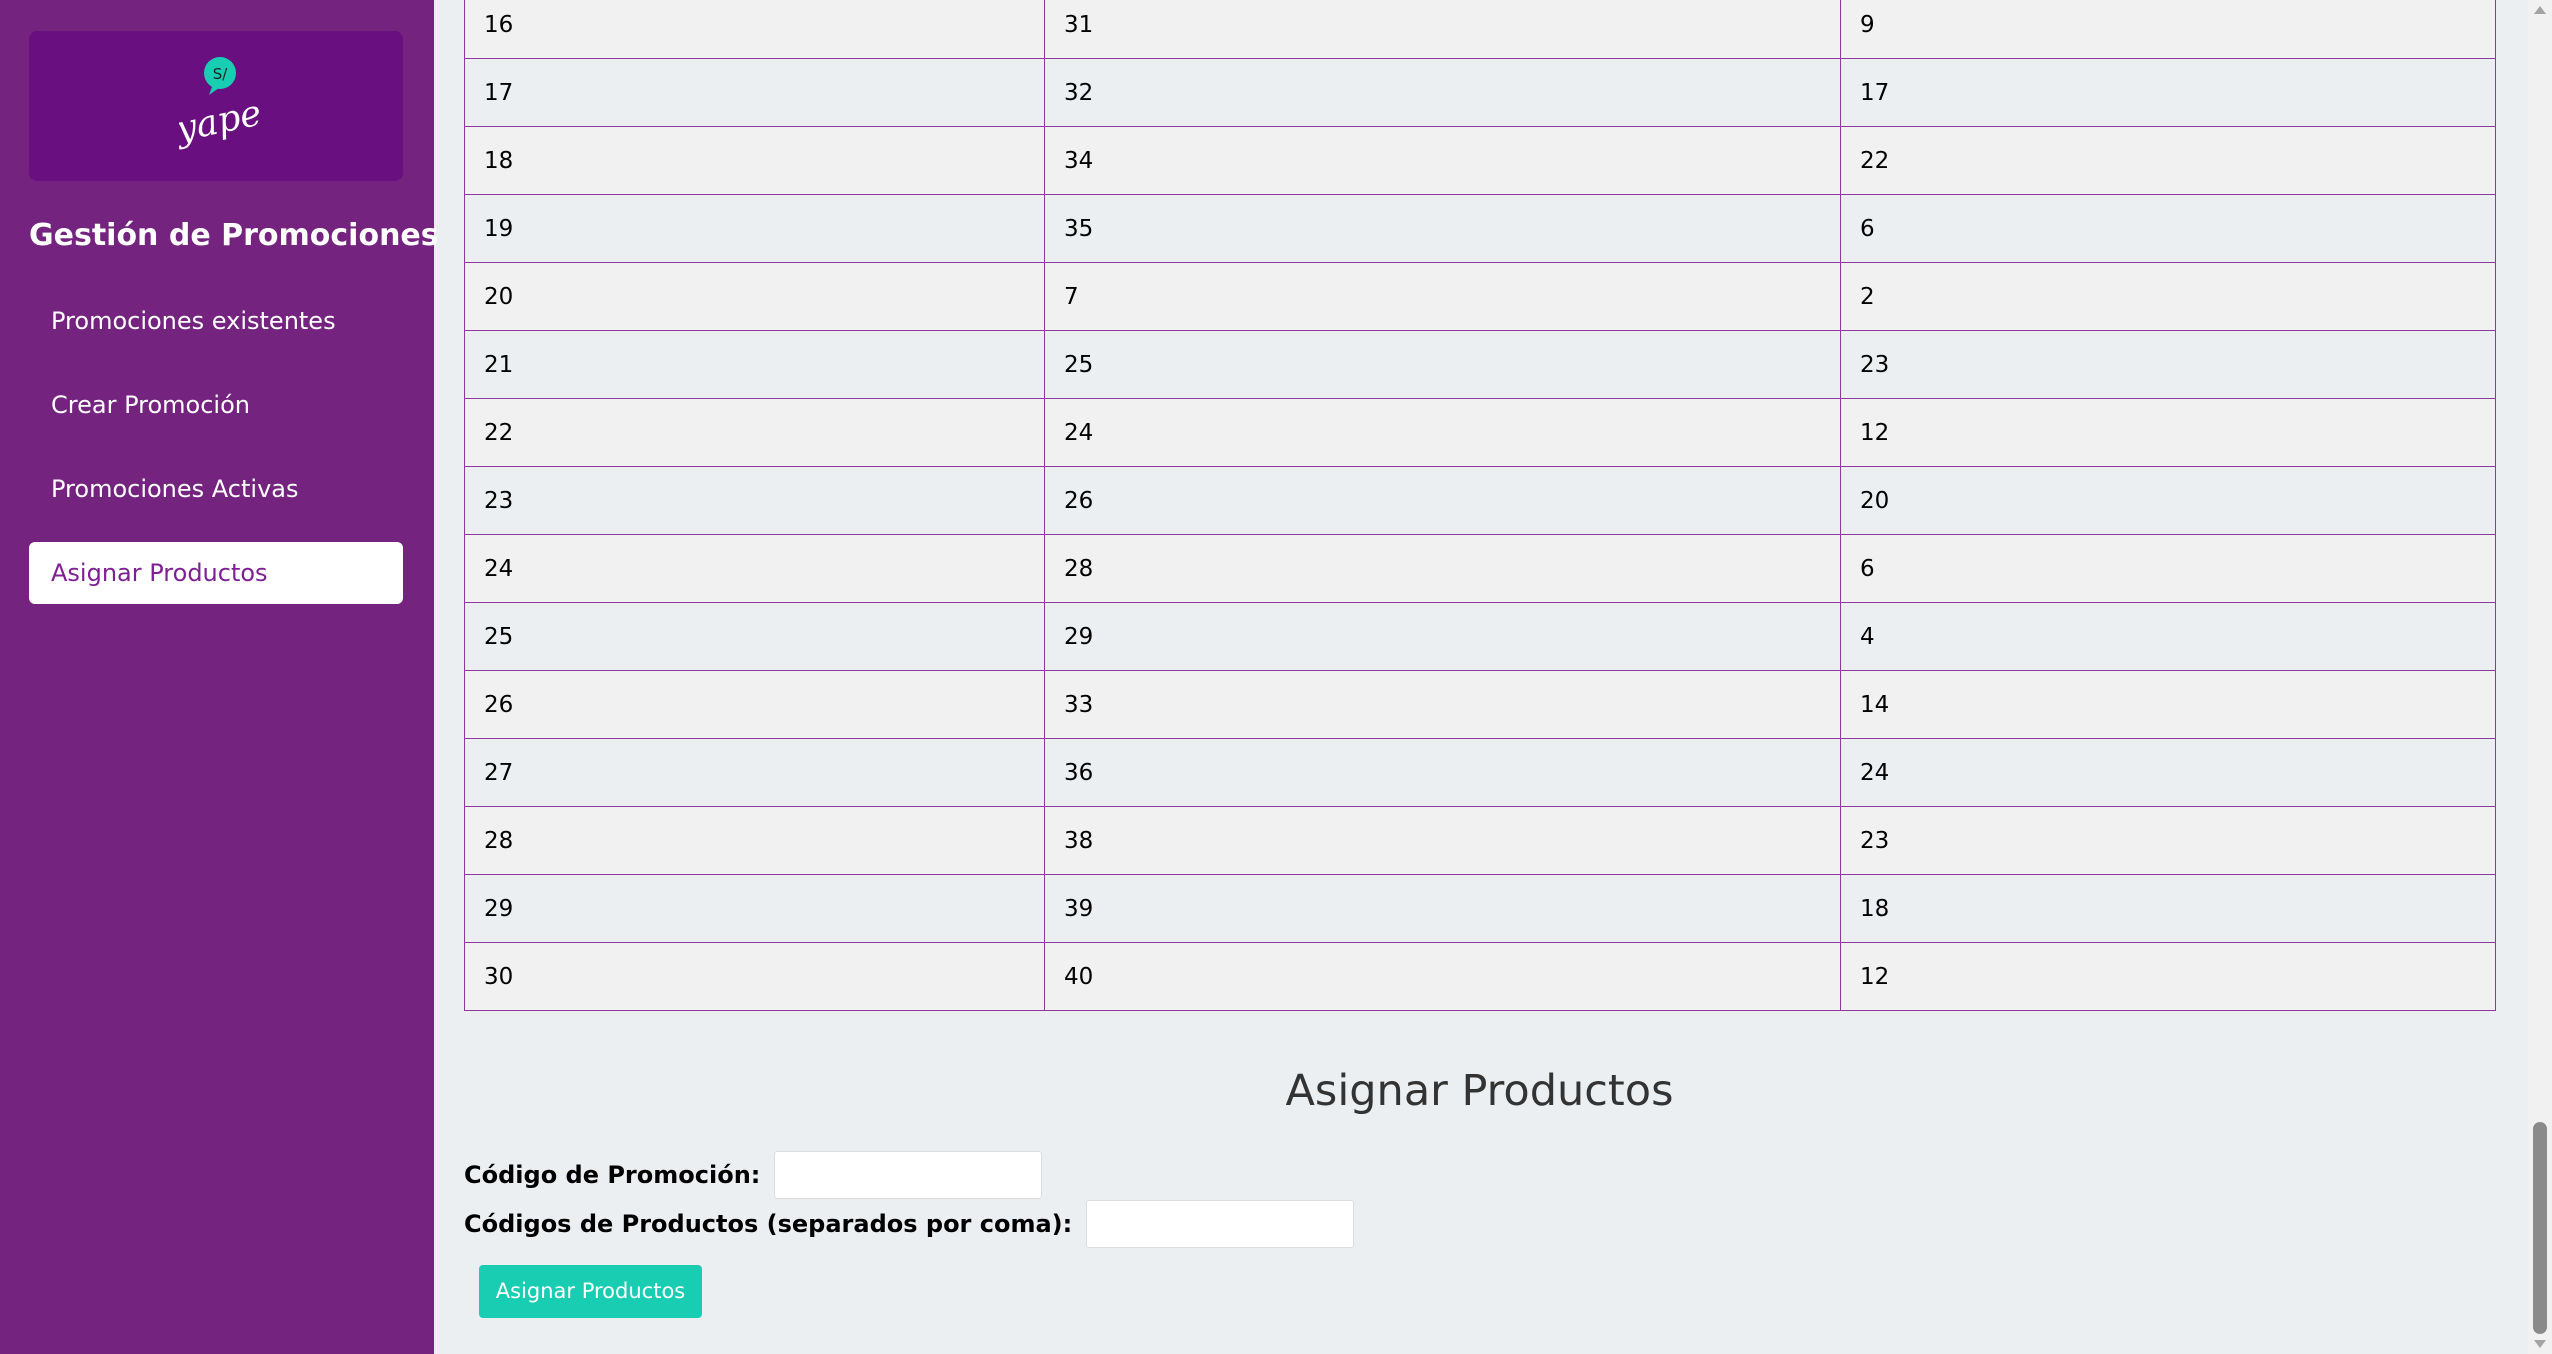 The image size is (2552, 1354). What do you see at coordinates (2540, 677) in the screenshot?
I see `vertical-scrollbar` at bounding box center [2540, 677].